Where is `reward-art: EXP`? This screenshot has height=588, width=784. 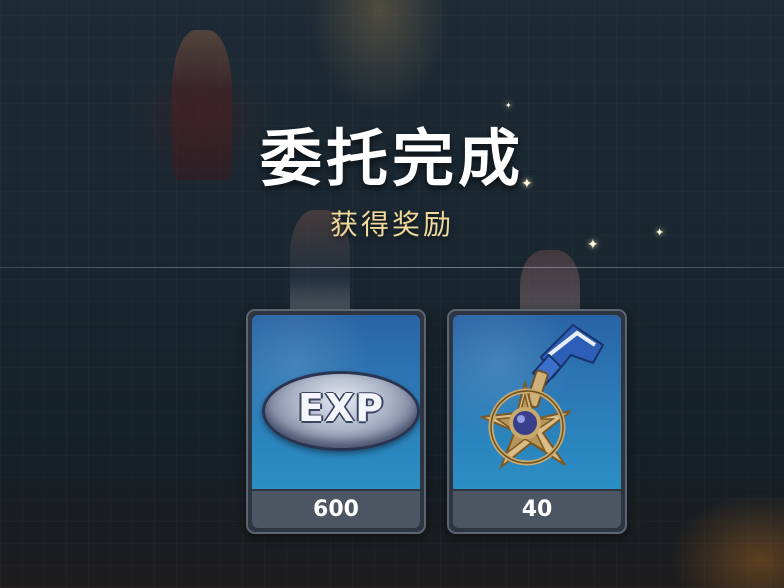
reward-art: EXP is located at coordinates (336, 402).